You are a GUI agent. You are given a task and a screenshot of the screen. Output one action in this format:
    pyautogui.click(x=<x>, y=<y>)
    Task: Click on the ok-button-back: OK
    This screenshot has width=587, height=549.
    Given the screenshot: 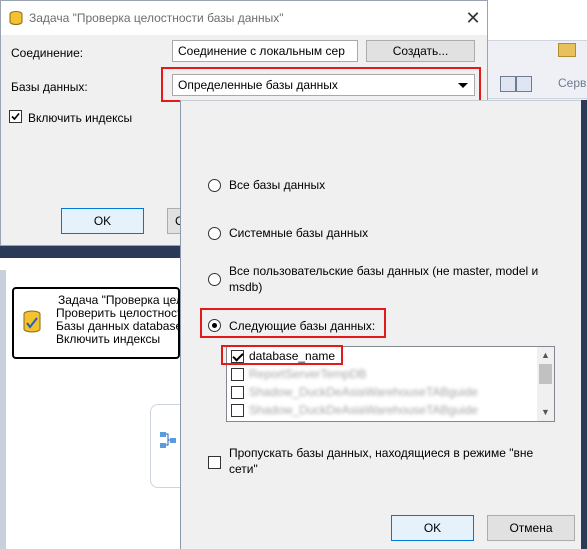 What is the action you would take?
    pyautogui.click(x=102, y=221)
    